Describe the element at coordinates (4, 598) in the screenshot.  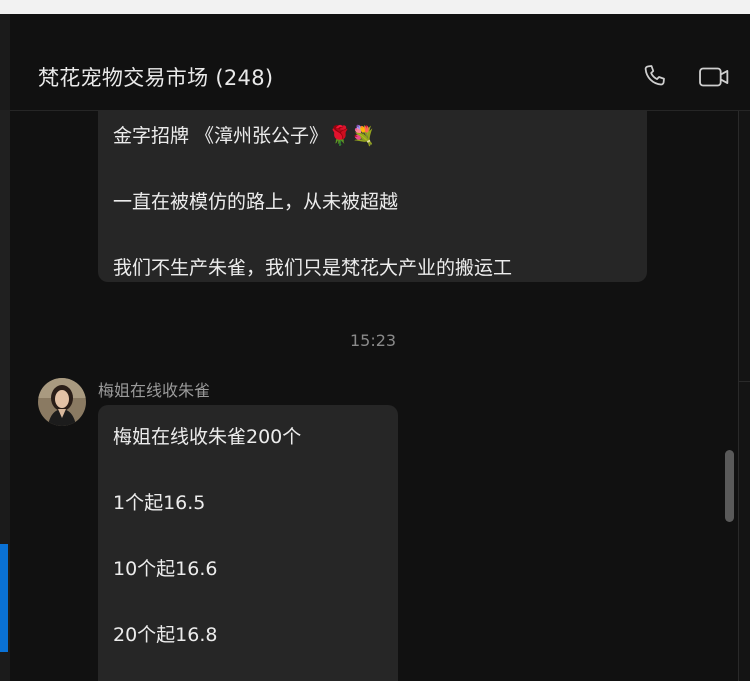
I see `active-indicator` at that location.